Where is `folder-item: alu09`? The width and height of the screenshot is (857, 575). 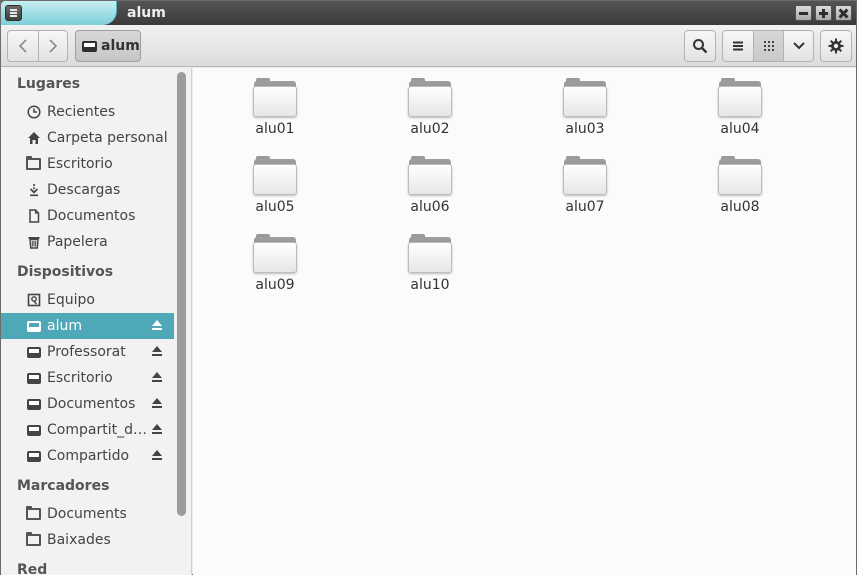 folder-item: alu09 is located at coordinates (275, 259).